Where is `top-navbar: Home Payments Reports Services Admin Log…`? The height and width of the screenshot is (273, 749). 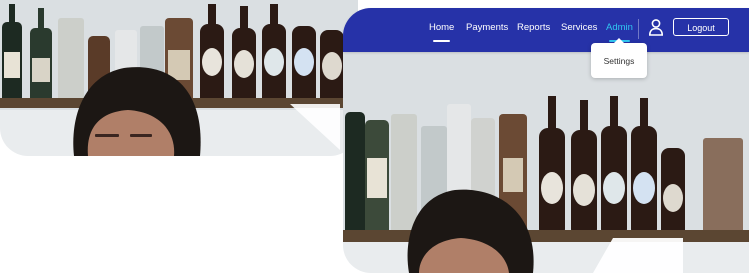 top-navbar: Home Payments Reports Services Admin Log… is located at coordinates (546, 30).